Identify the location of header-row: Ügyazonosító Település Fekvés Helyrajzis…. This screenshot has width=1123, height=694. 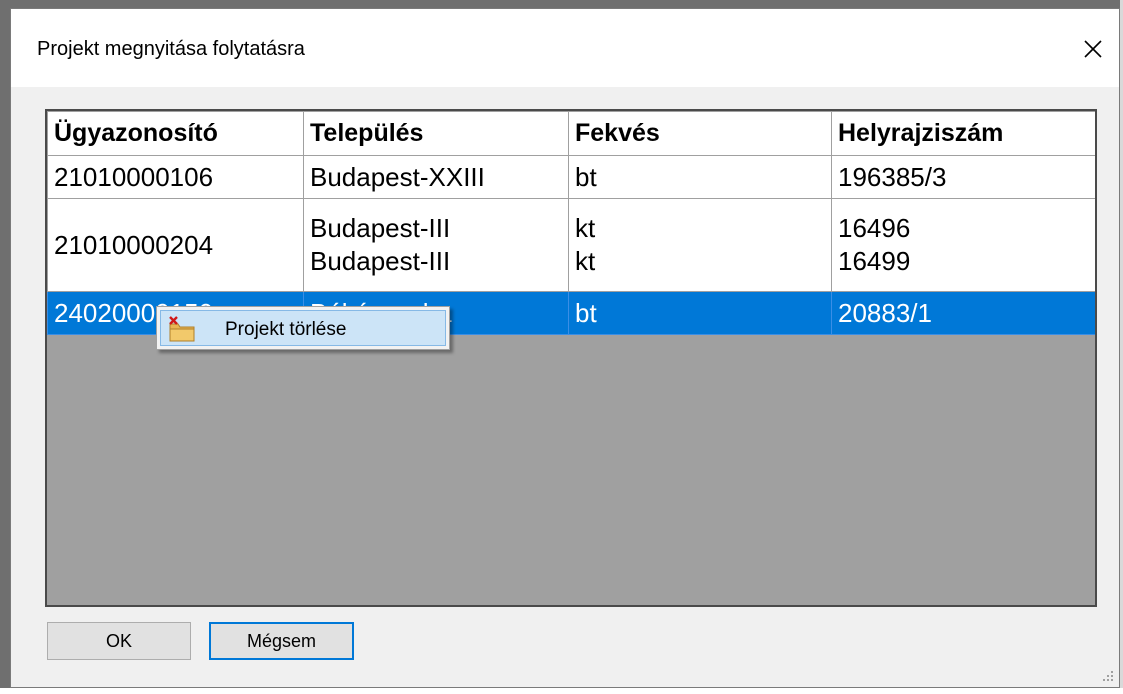
(571, 133).